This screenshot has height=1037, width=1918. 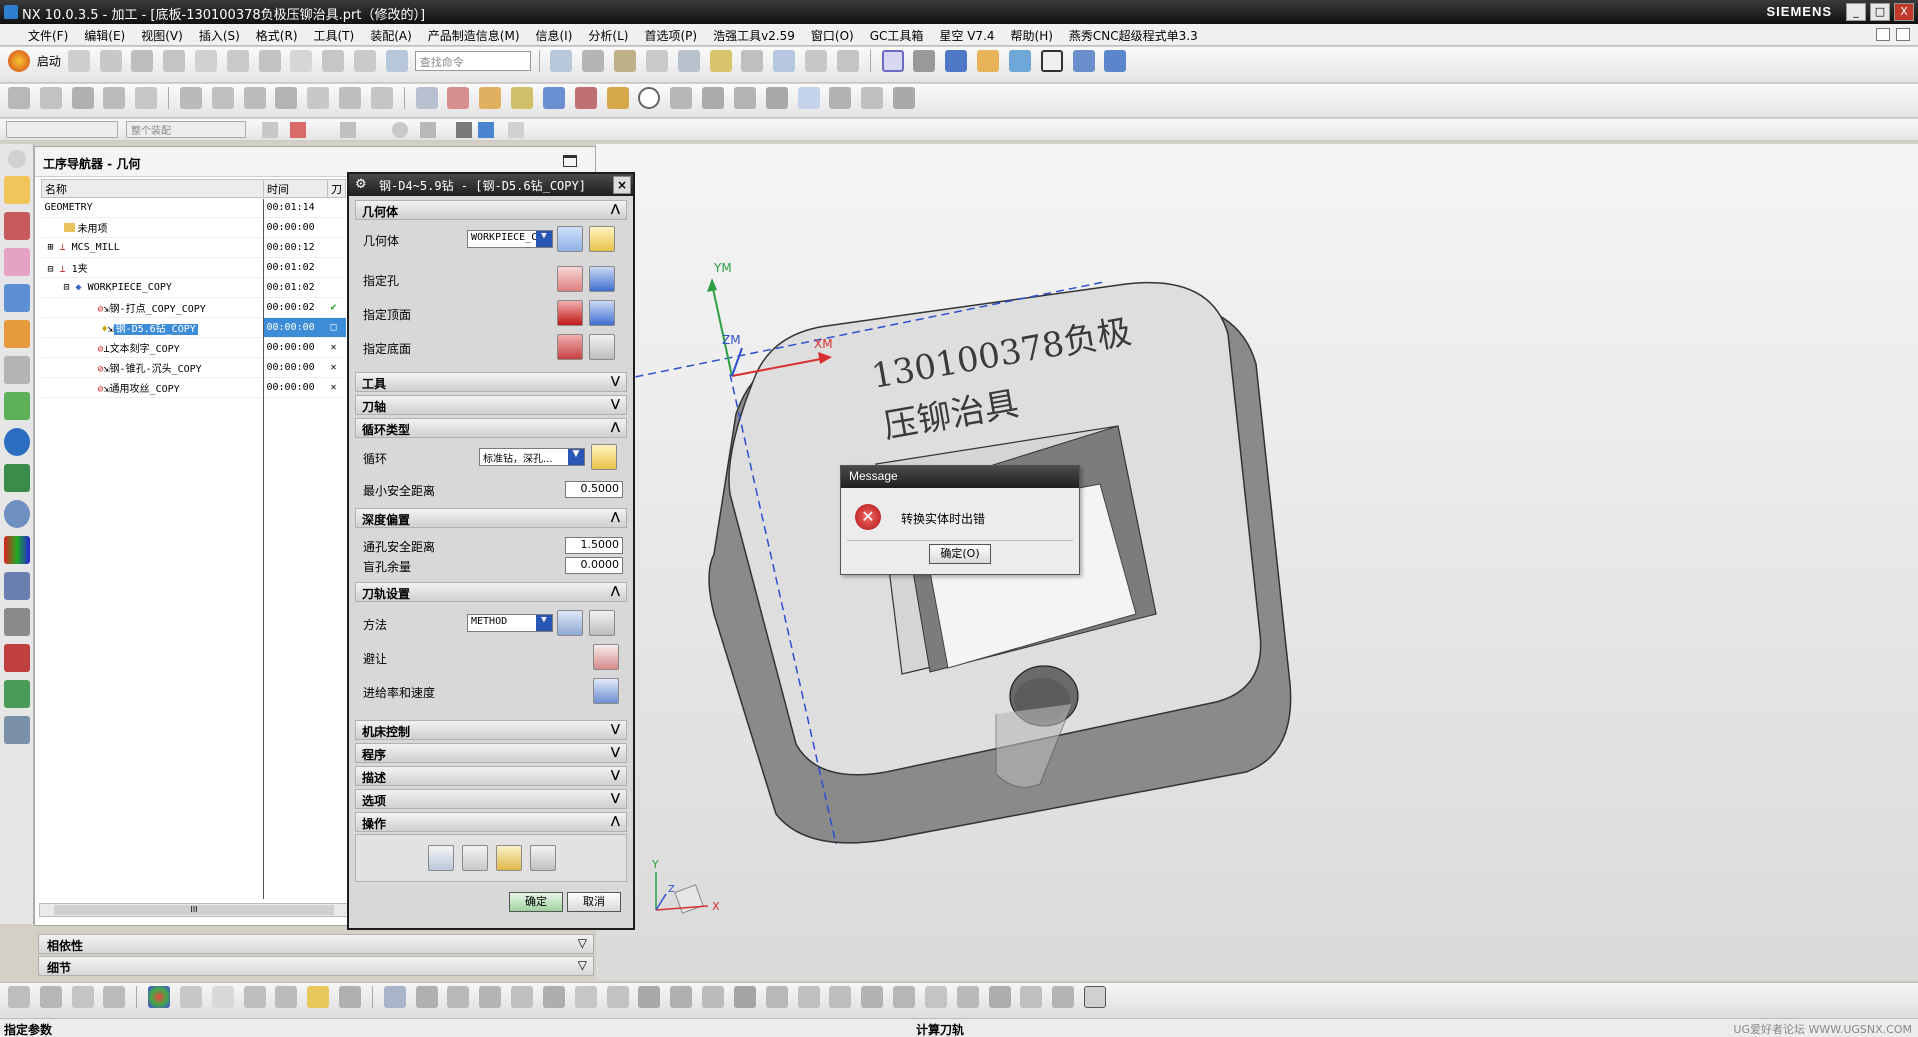 I want to click on background-icon, so click(x=1051, y=61).